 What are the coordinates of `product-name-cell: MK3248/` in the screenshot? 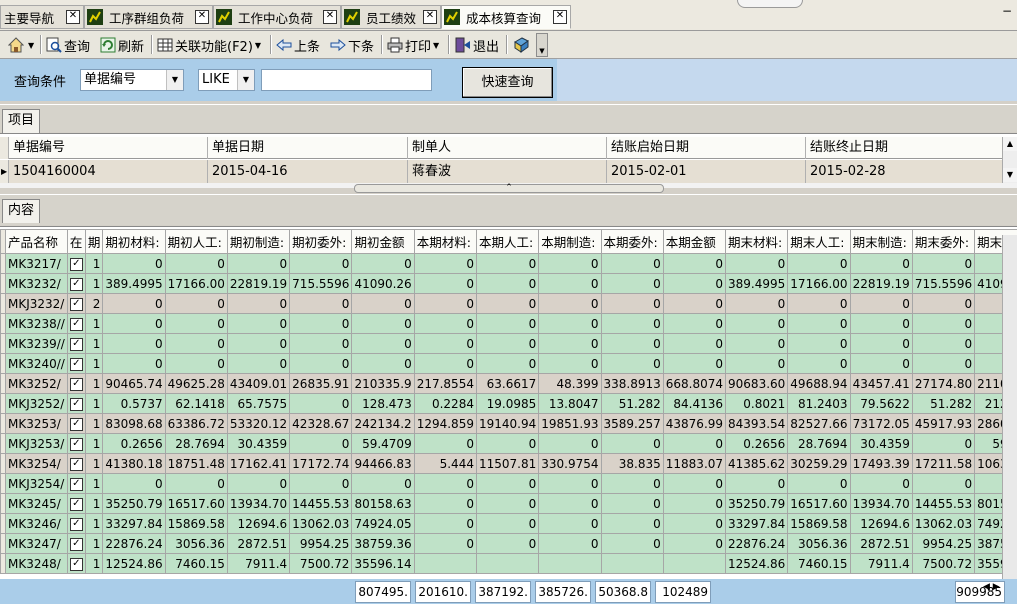 It's located at (36, 563).